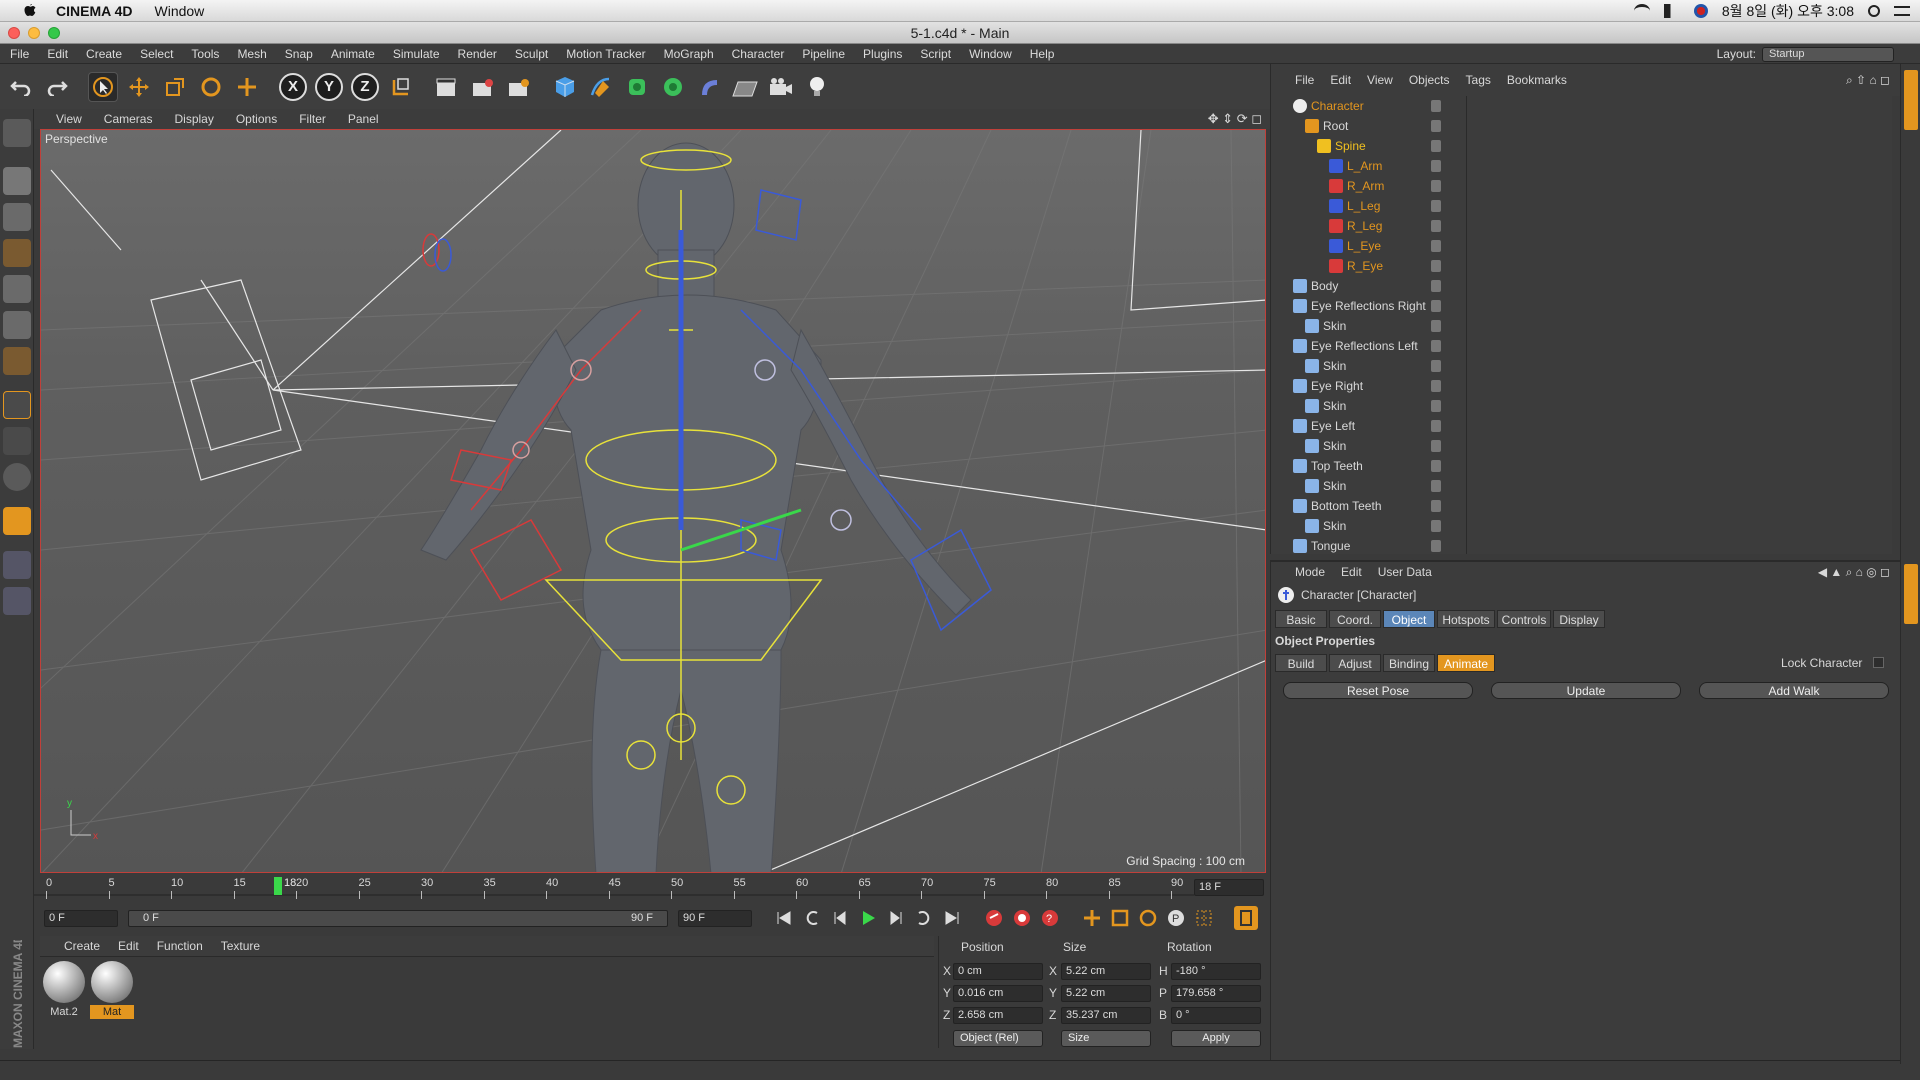  What do you see at coordinates (1120, 918) in the screenshot?
I see `scale-key-button` at bounding box center [1120, 918].